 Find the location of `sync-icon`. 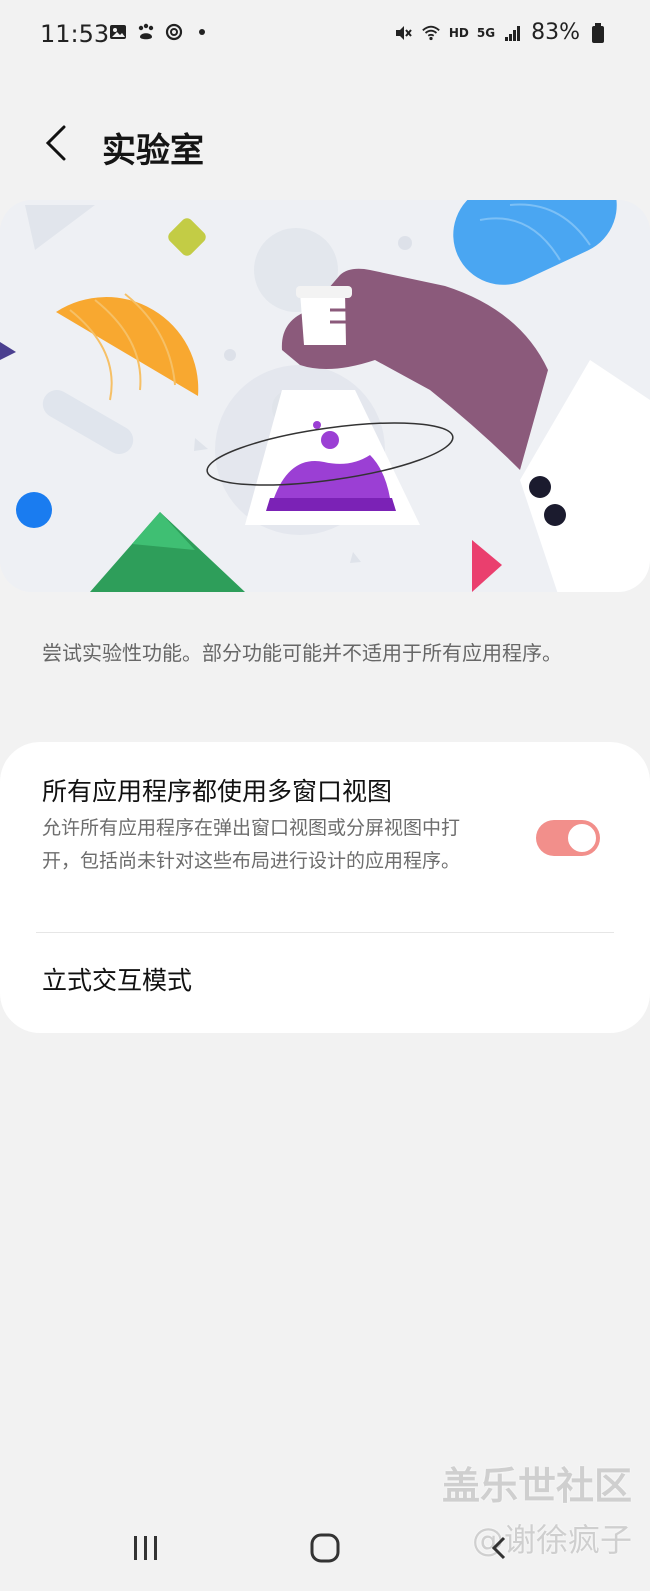

sync-icon is located at coordinates (174, 32).